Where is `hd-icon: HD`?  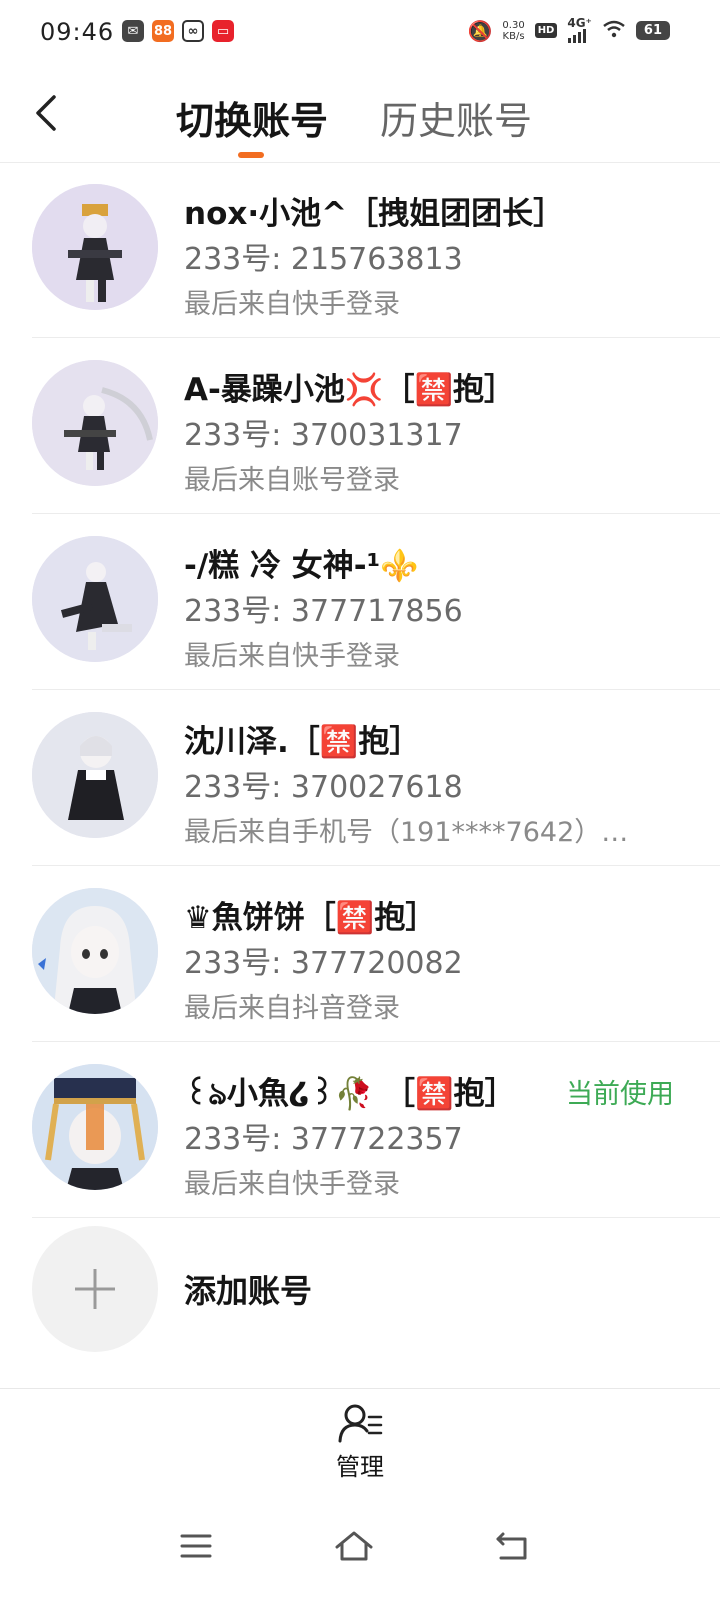 hd-icon: HD is located at coordinates (546, 30).